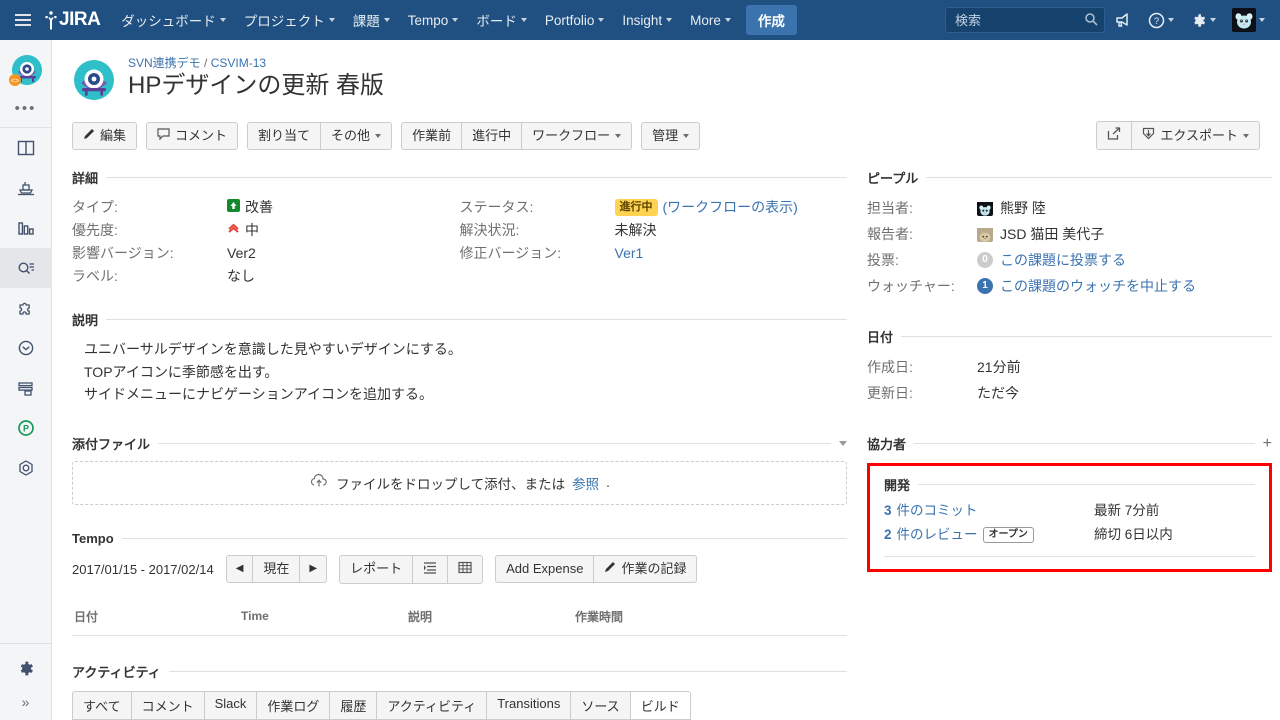 The image size is (1280, 720). What do you see at coordinates (23, 20) in the screenshot?
I see `hamburger-menu-icon` at bounding box center [23, 20].